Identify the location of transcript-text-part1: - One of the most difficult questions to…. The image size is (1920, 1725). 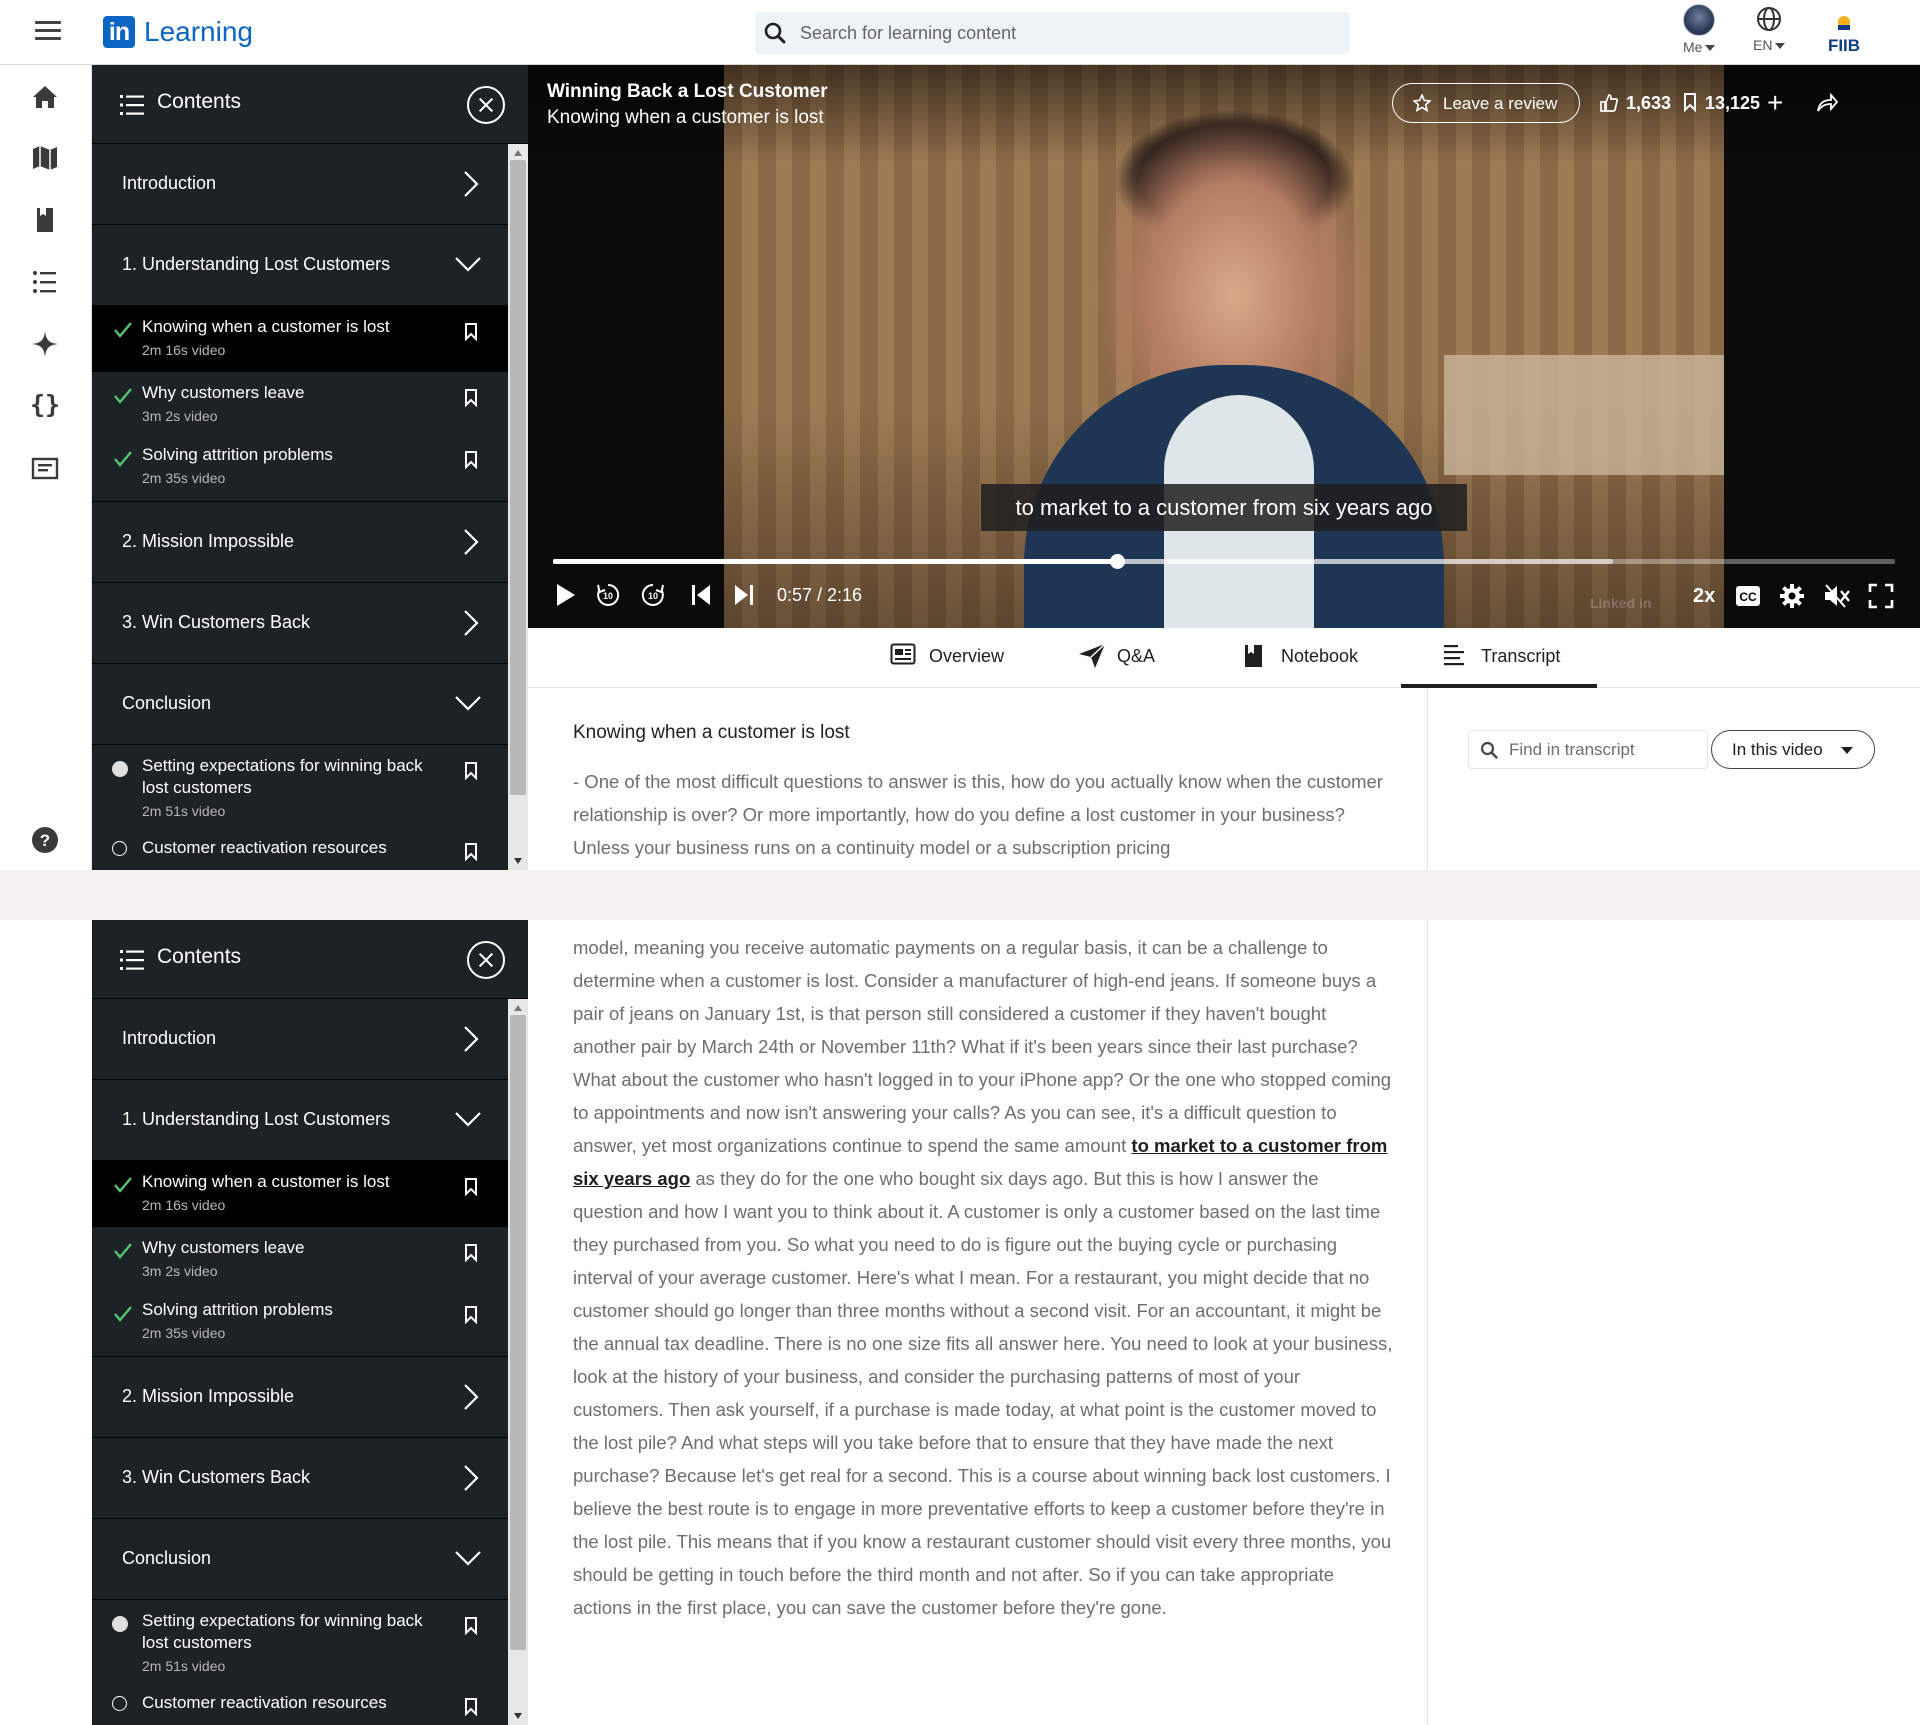
(983, 814).